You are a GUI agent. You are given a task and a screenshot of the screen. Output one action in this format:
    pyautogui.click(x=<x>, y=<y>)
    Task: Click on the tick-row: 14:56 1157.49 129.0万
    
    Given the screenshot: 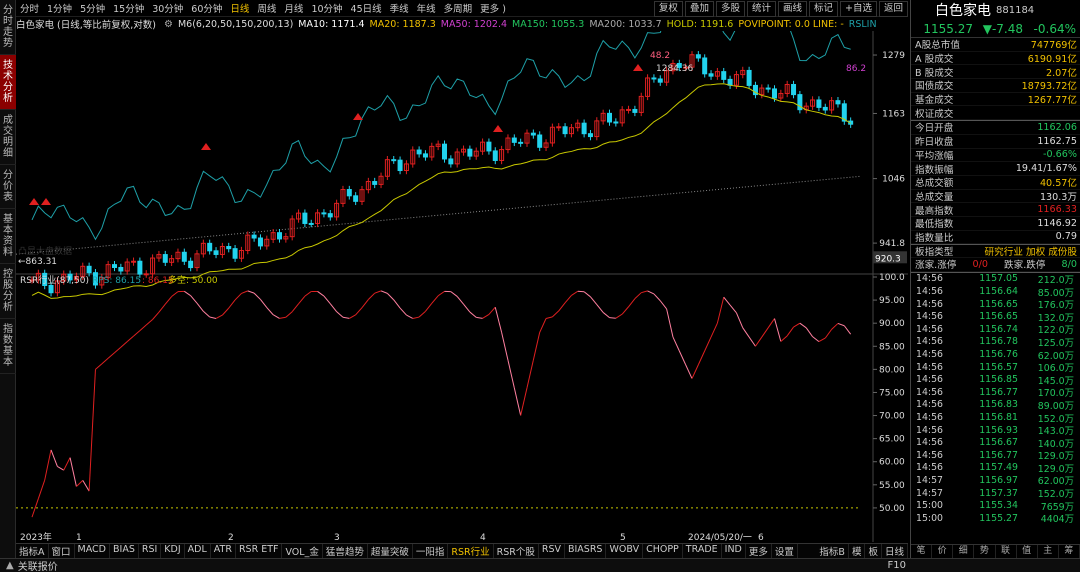 What is the action you would take?
    pyautogui.click(x=995, y=468)
    